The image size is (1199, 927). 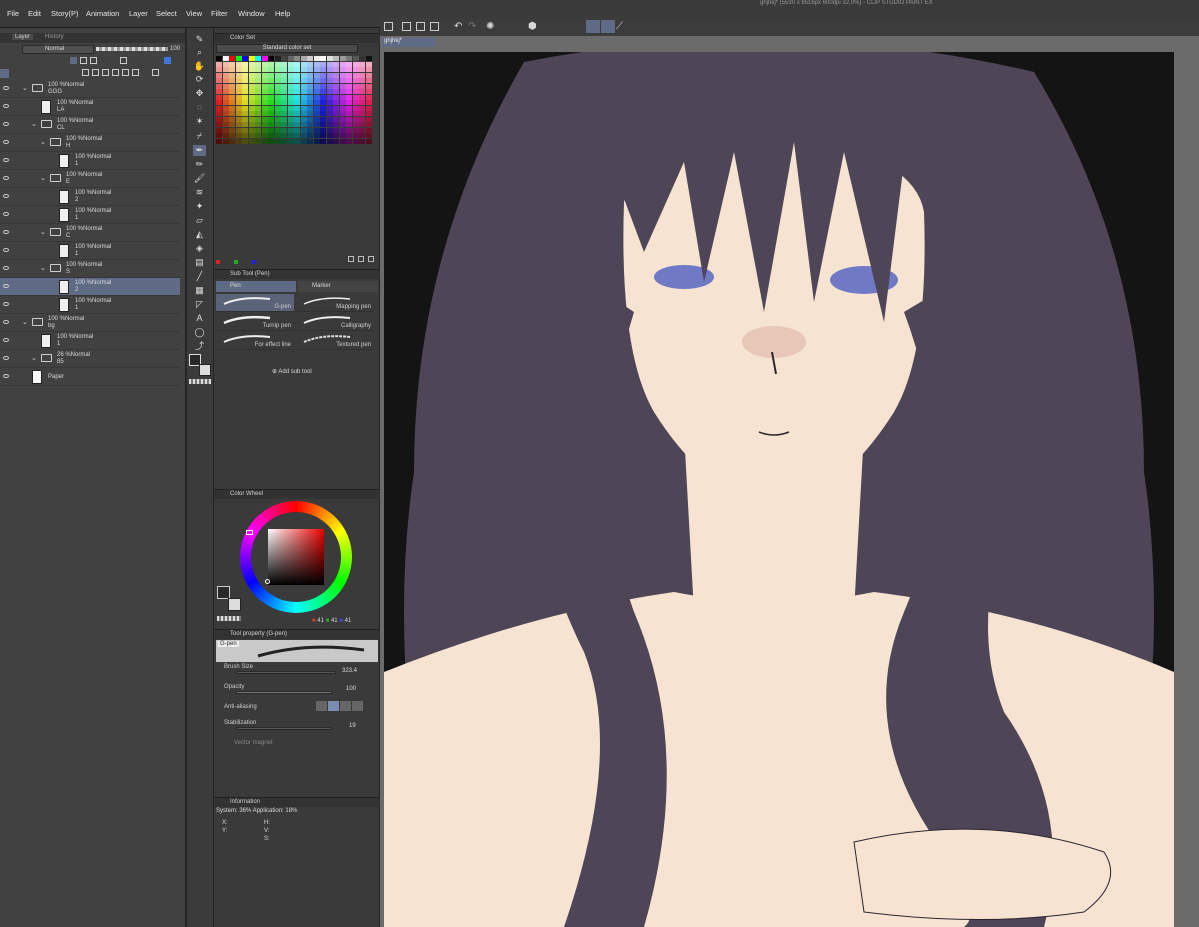 I want to click on lock-icon, so click(x=73, y=60).